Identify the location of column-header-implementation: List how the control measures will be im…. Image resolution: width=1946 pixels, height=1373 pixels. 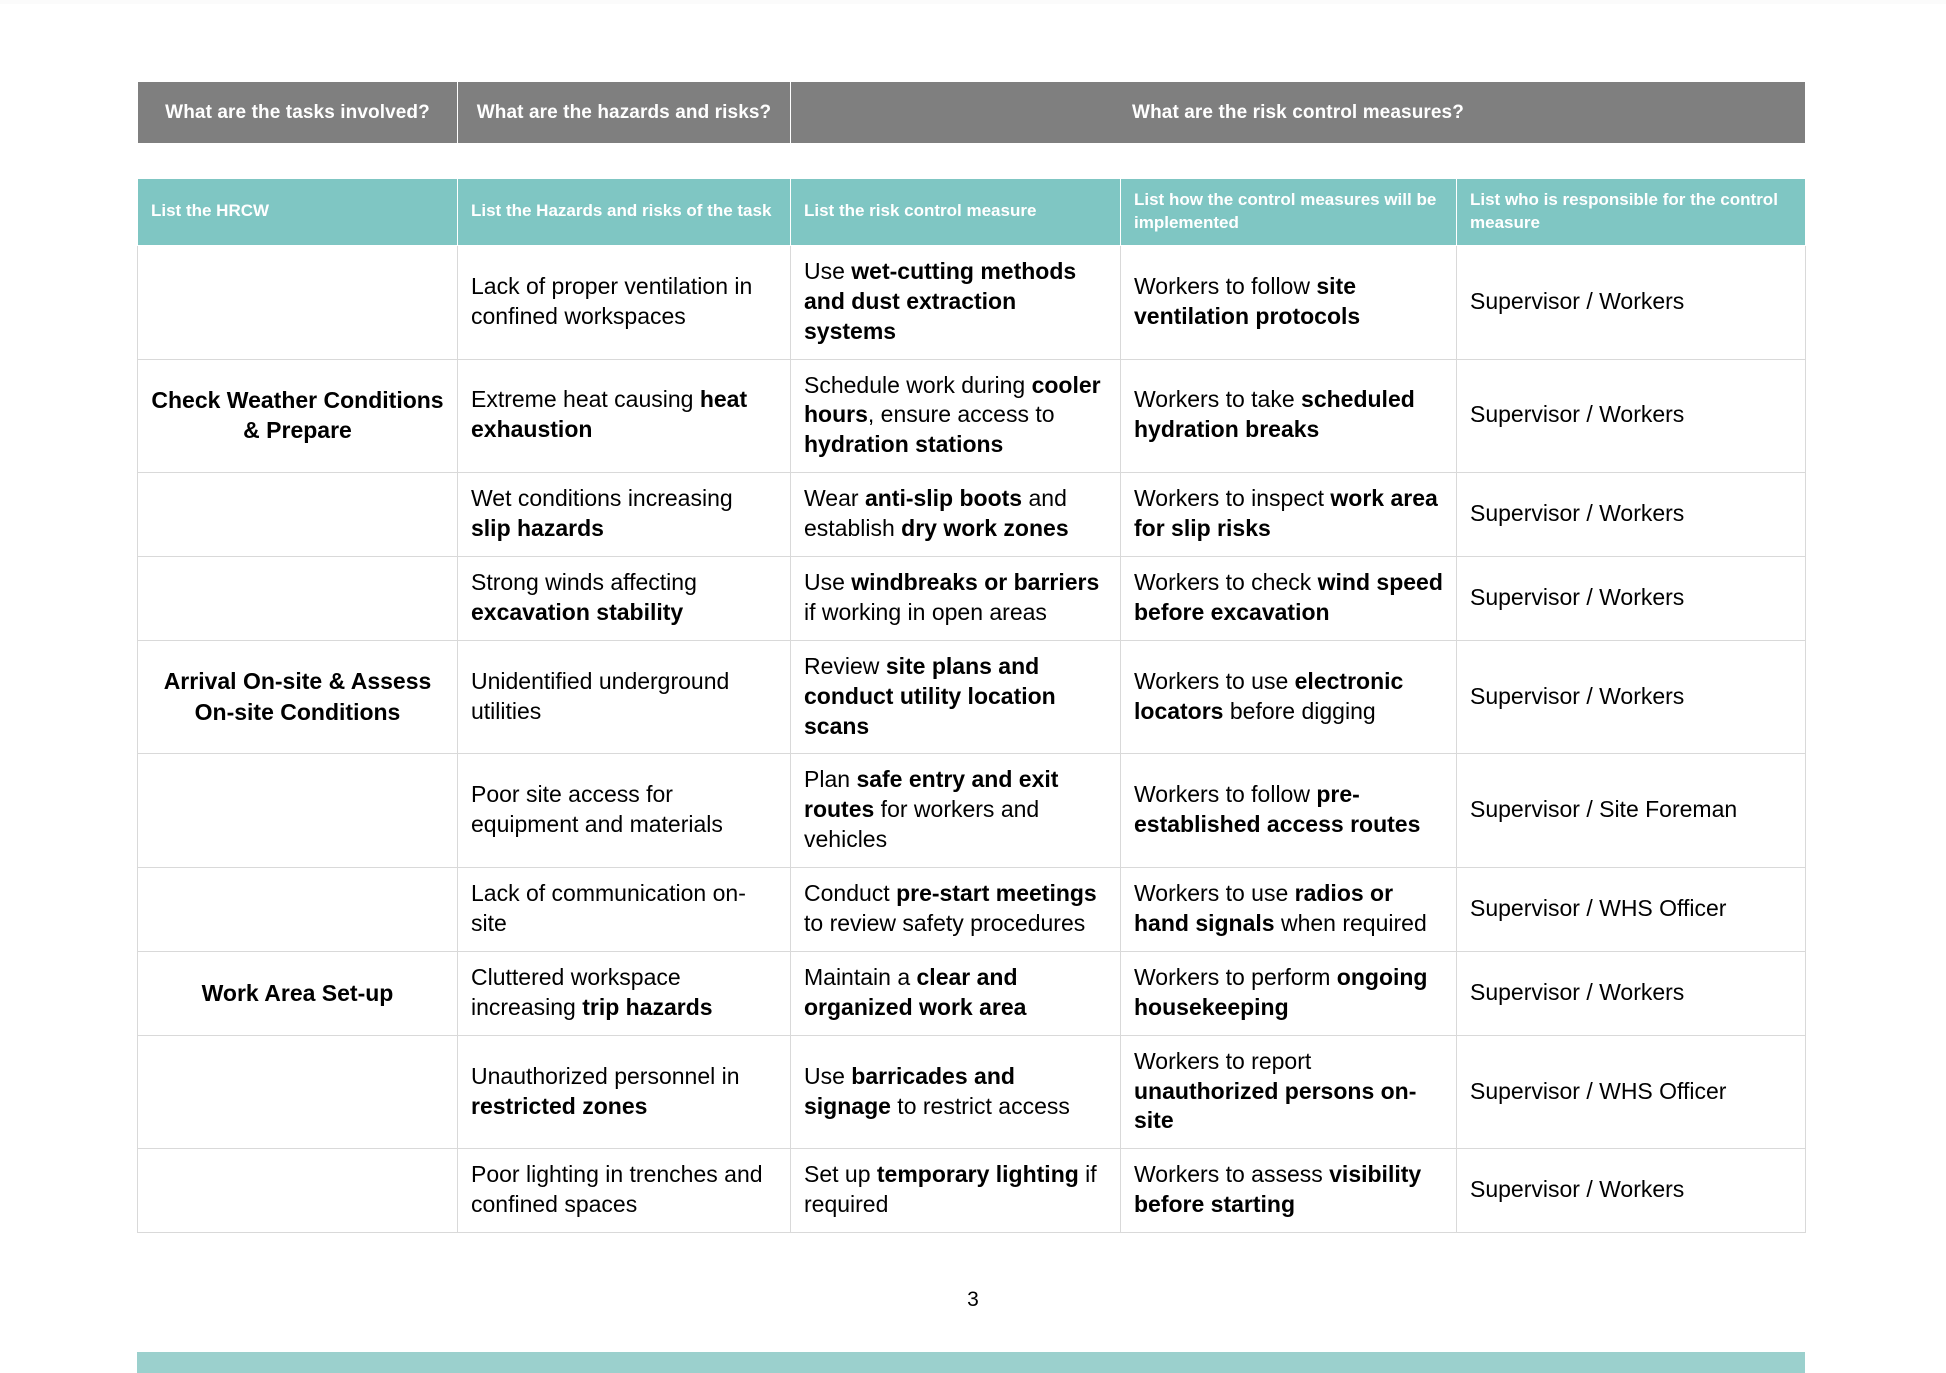
(1288, 212).